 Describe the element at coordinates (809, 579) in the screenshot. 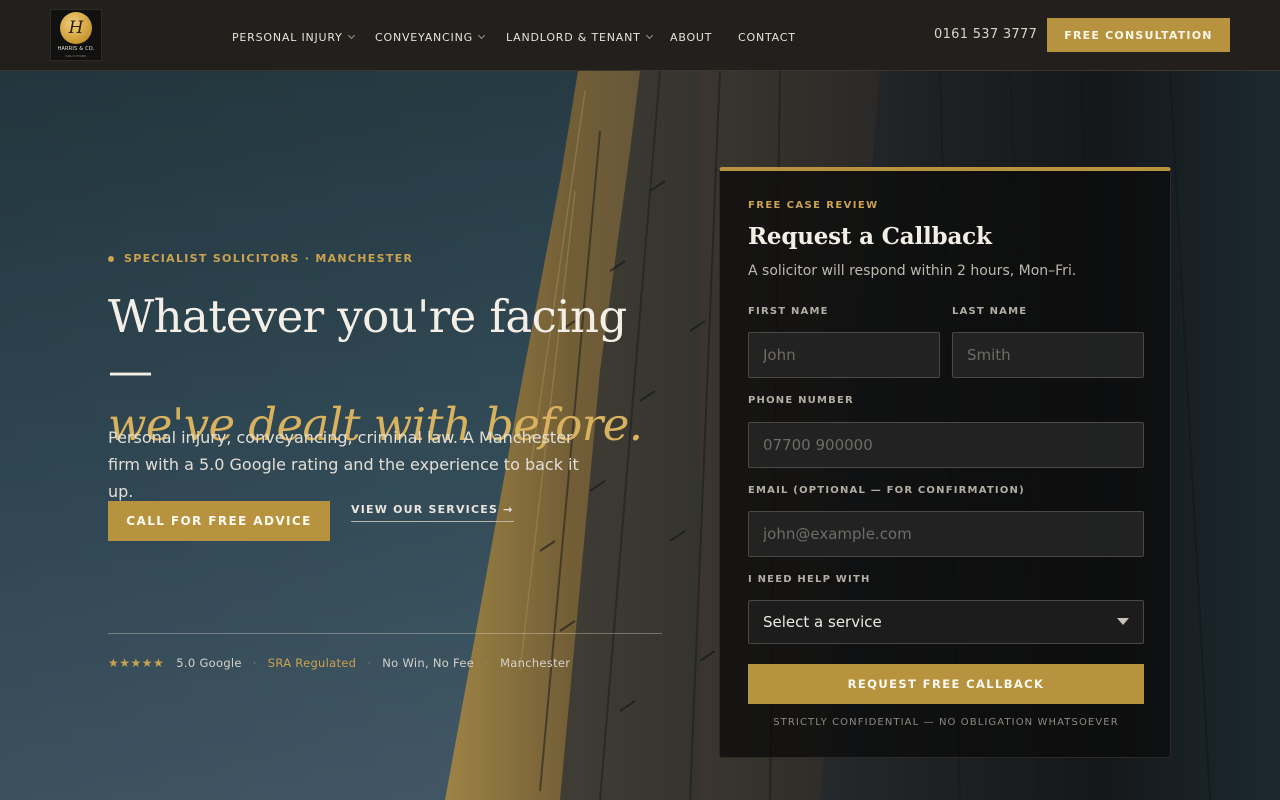

I see `service-label: I NEED HELP WITH` at that location.